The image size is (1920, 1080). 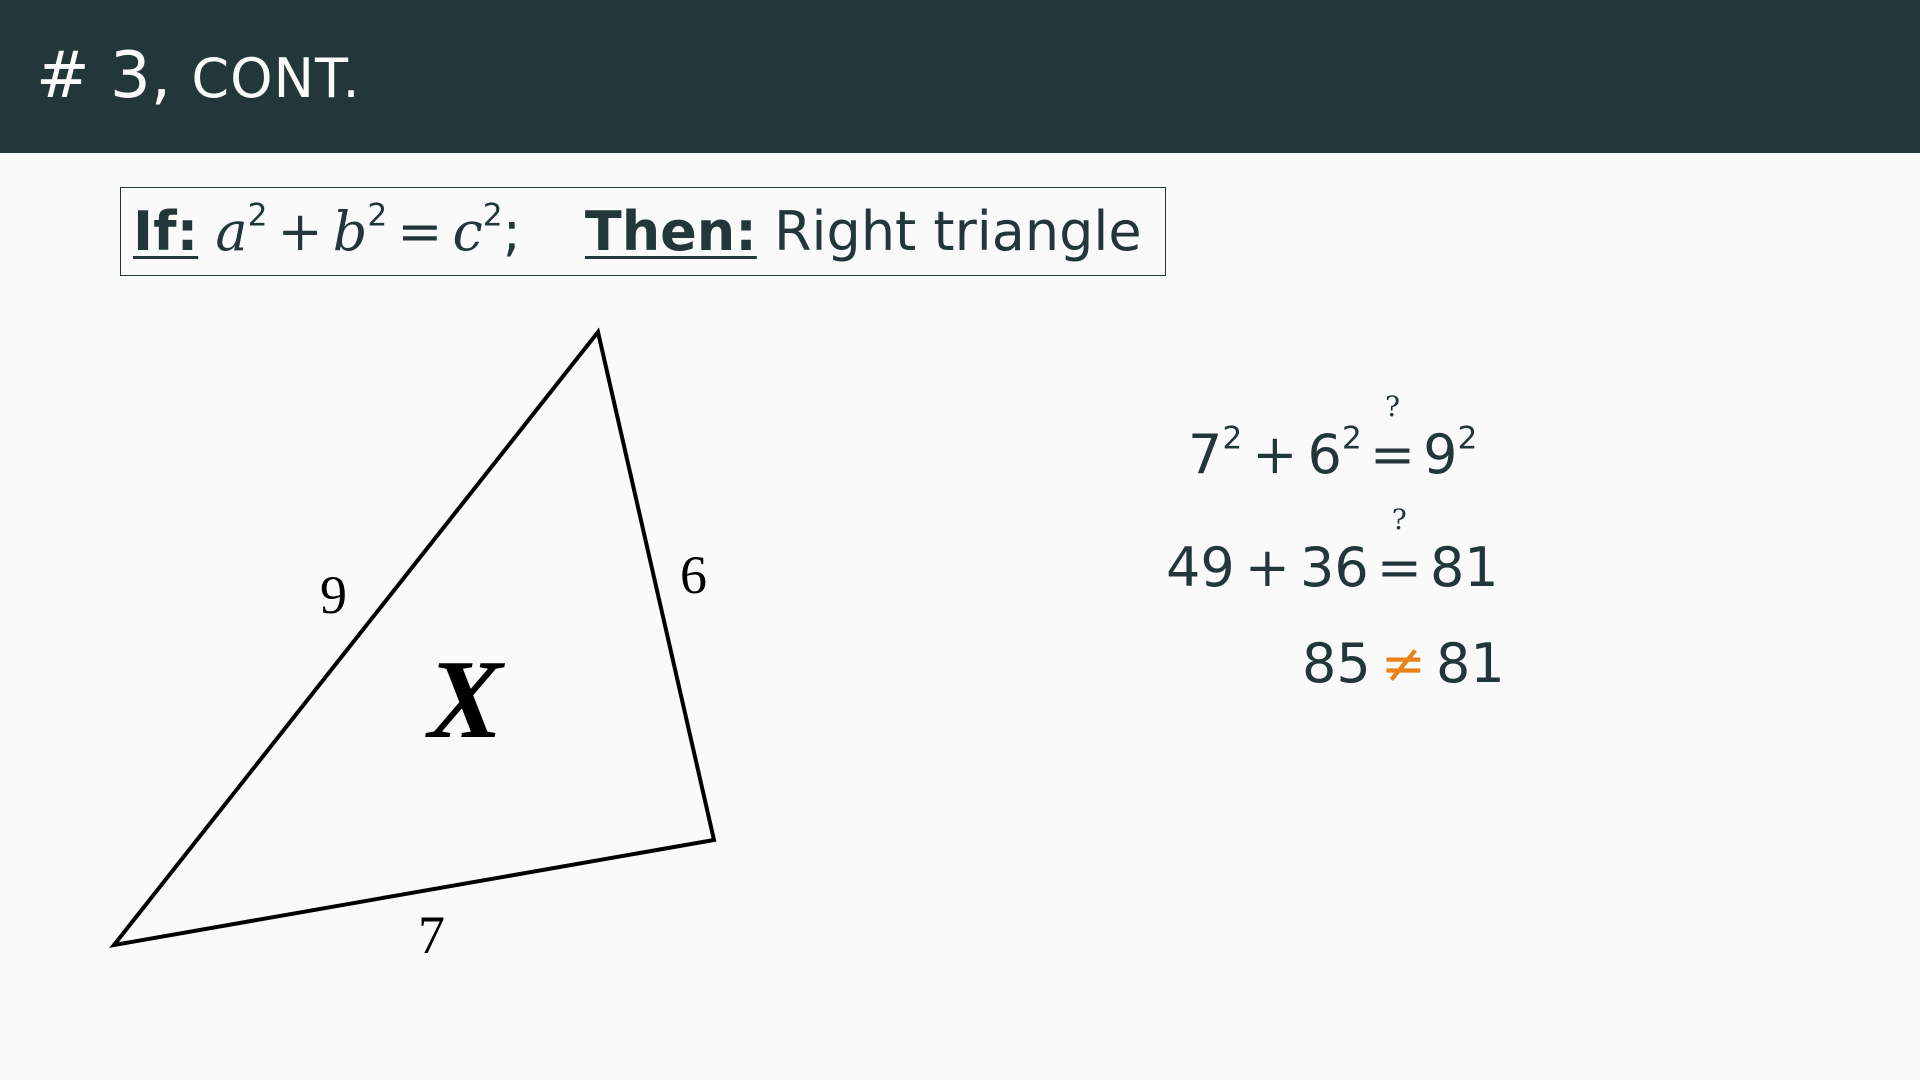 I want to click on eq1-term2: 6, so click(x=1324, y=454).